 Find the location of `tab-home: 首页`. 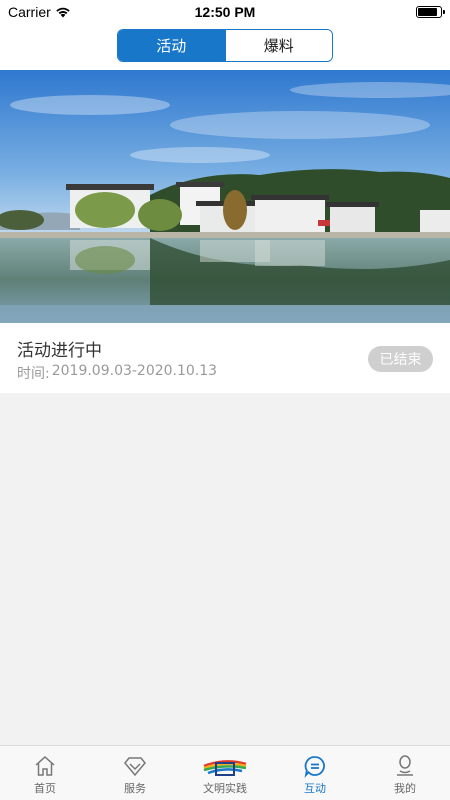

tab-home: 首页 is located at coordinates (45, 773).